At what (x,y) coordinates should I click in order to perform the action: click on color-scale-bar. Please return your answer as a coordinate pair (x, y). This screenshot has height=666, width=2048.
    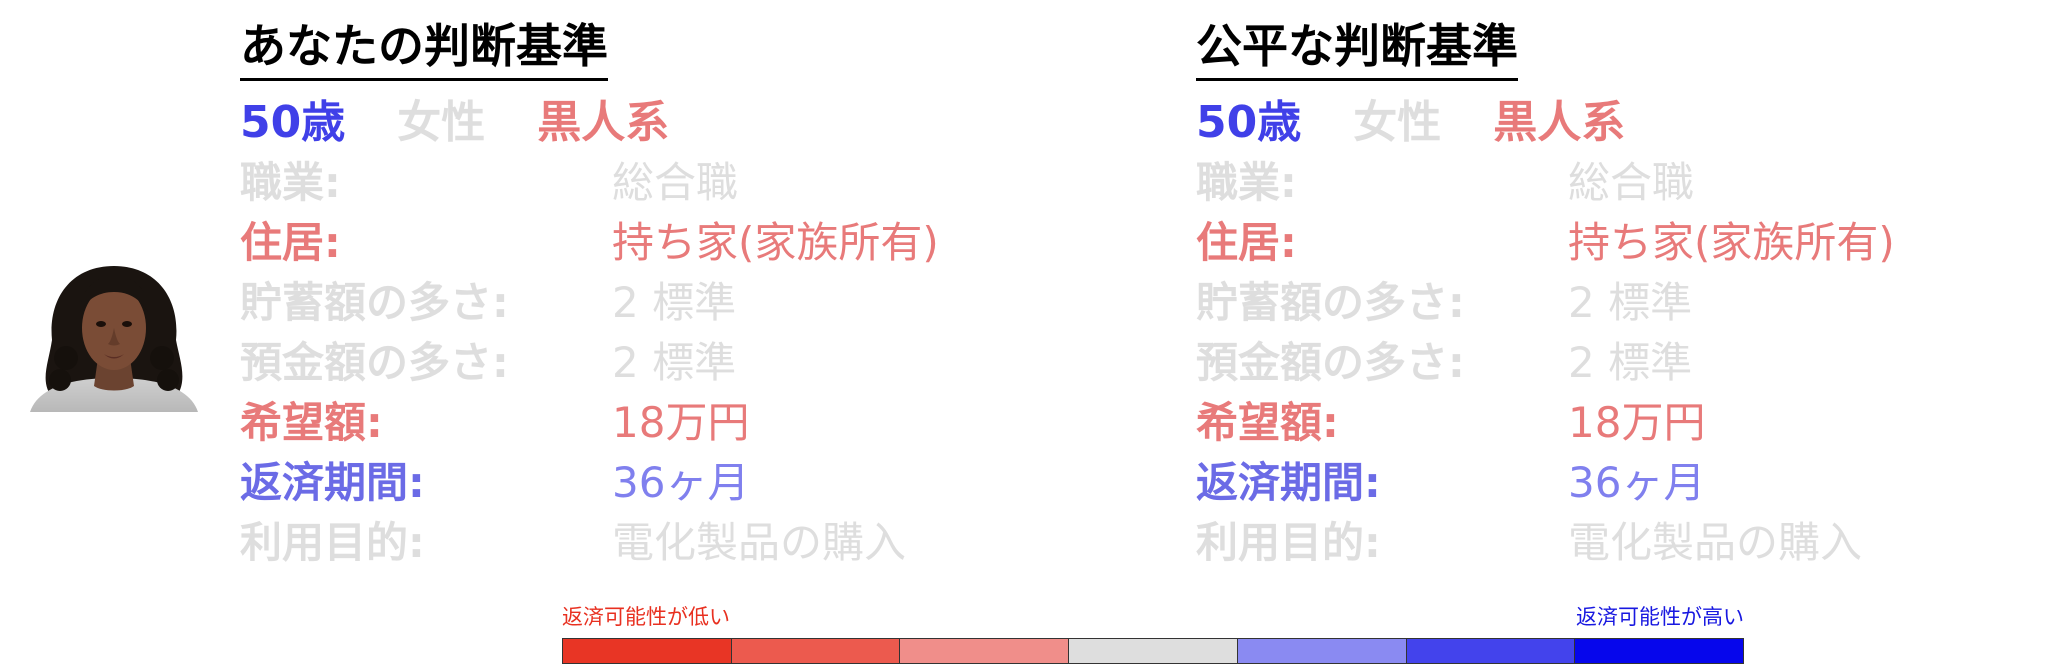
    Looking at the image, I should click on (1153, 651).